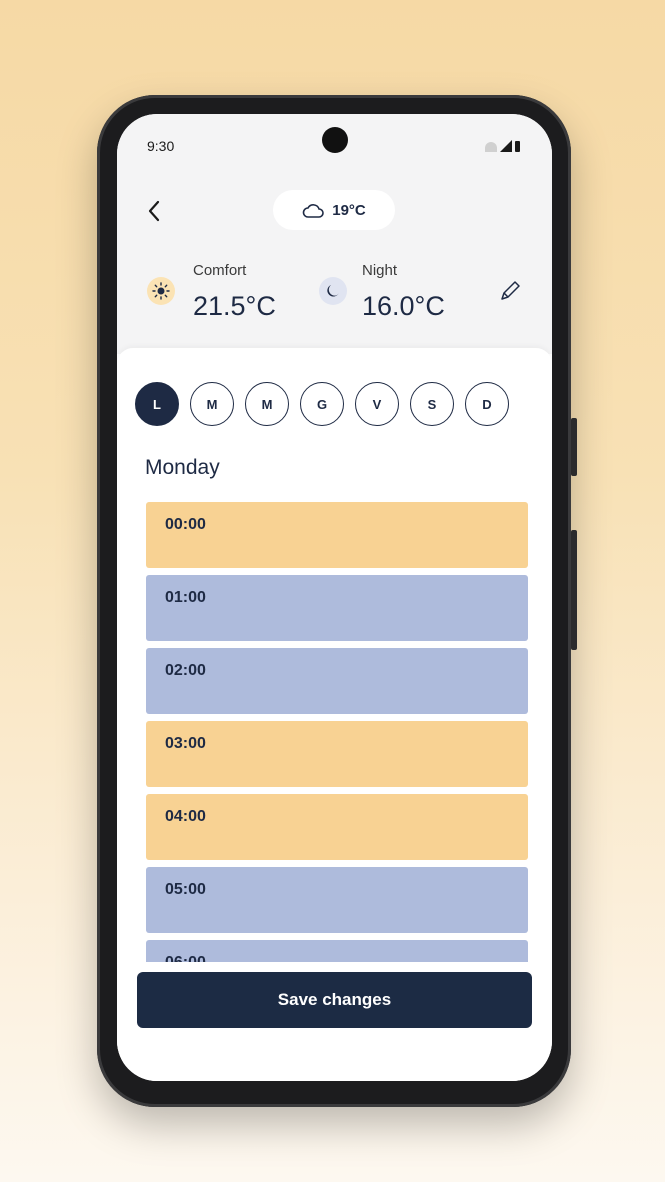 The image size is (665, 1182). I want to click on weather-pill: 19°C, so click(334, 210).